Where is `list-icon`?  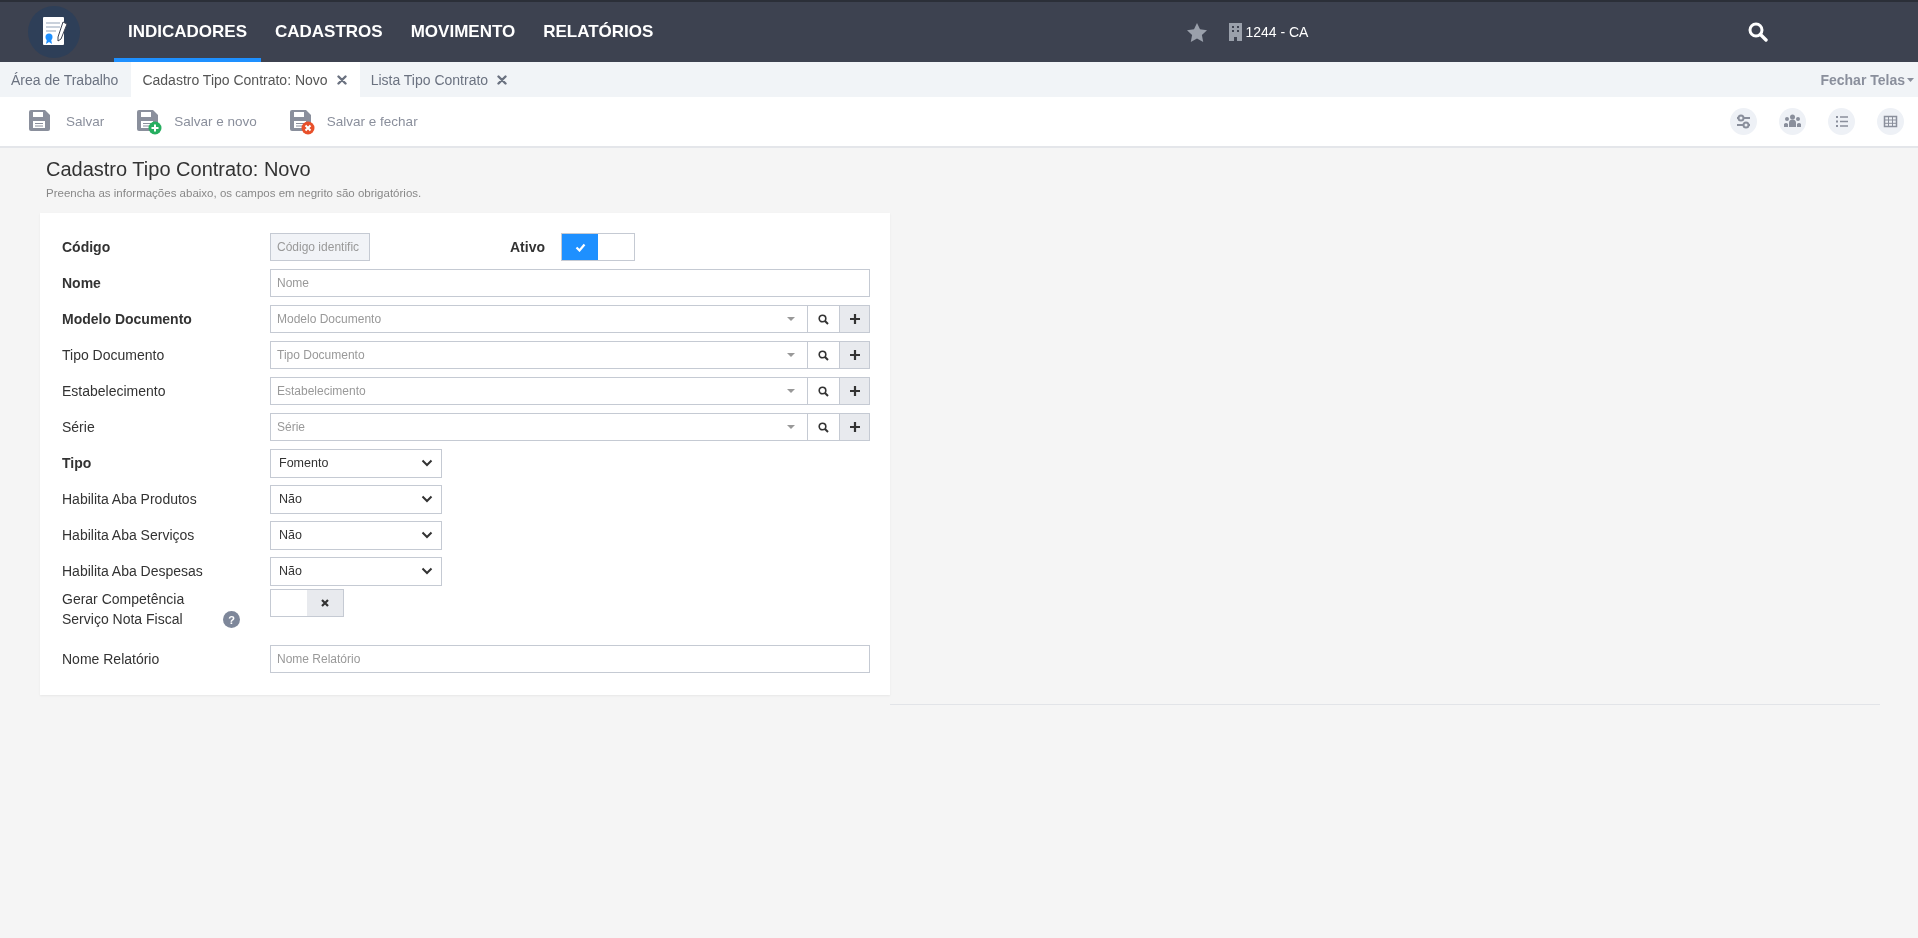
list-icon is located at coordinates (1841, 121).